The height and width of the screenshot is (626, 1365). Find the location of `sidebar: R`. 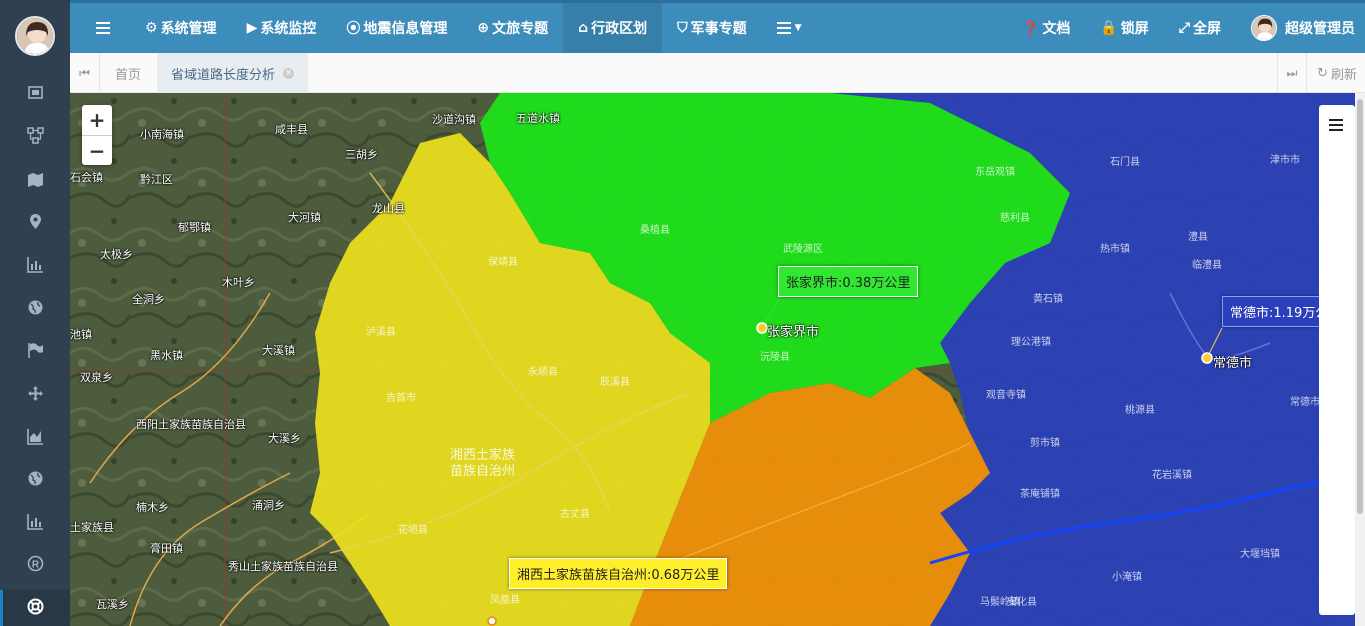

sidebar: R is located at coordinates (35, 313).